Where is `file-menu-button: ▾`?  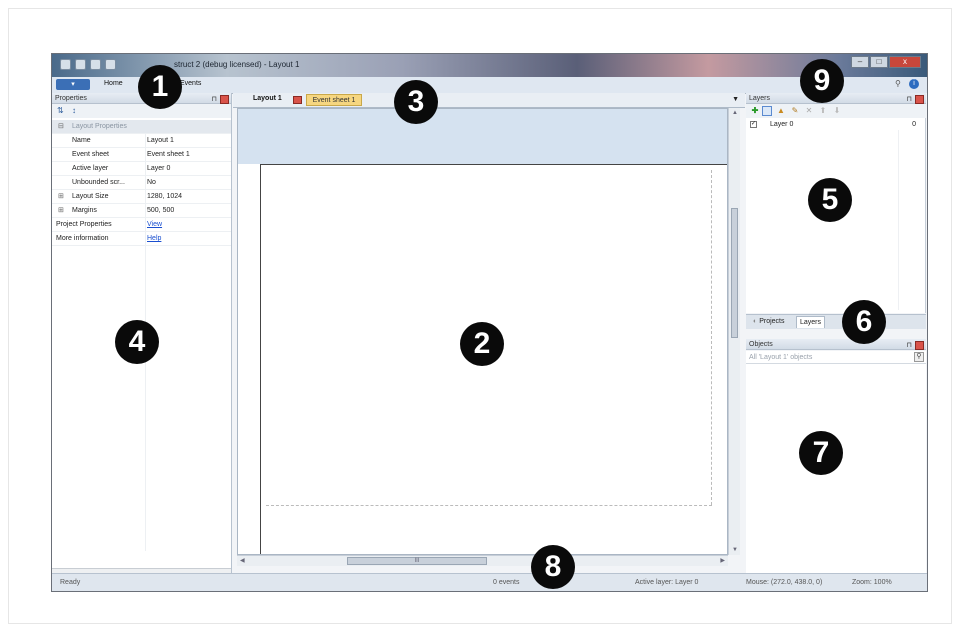
file-menu-button: ▾ is located at coordinates (73, 84).